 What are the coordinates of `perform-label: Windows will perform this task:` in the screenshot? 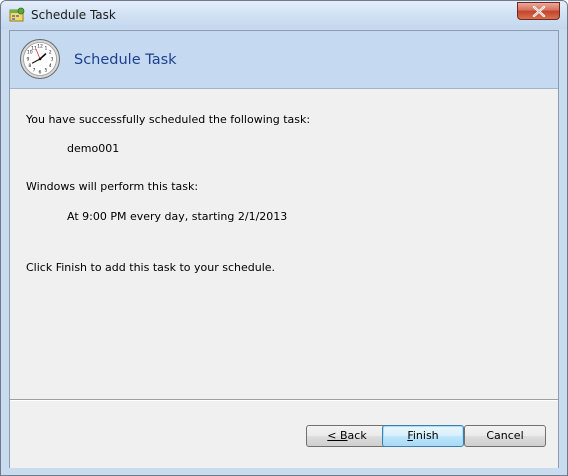 It's located at (112, 186).